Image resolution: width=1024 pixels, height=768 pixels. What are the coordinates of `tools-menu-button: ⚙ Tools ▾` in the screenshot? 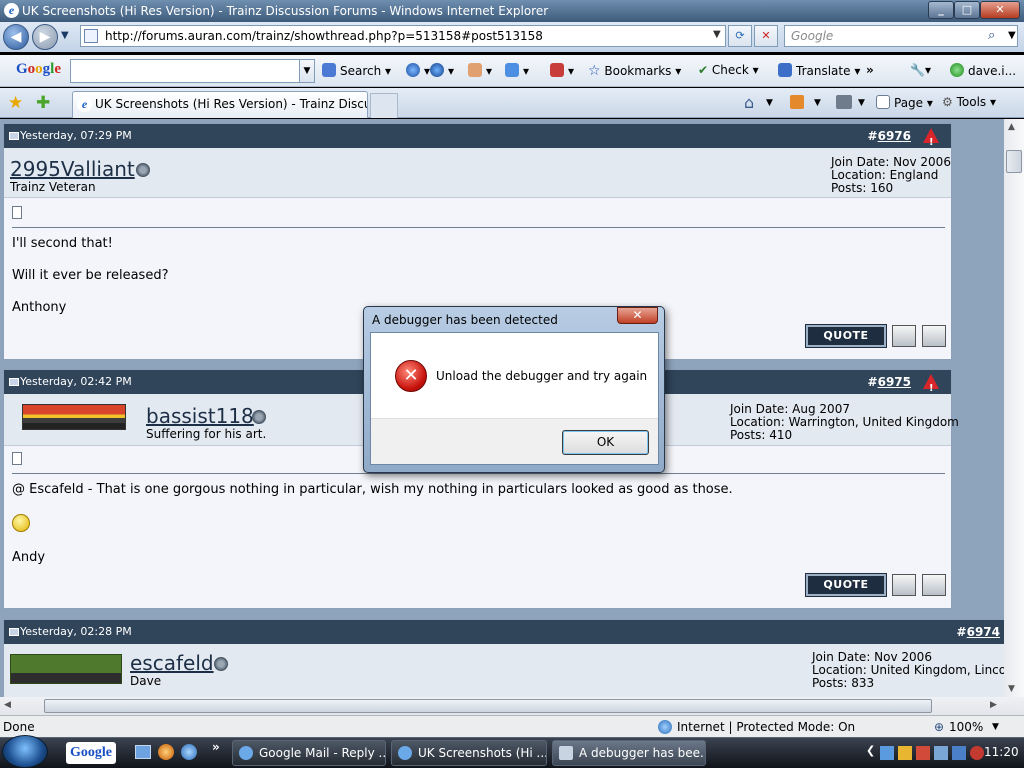 It's located at (969, 102).